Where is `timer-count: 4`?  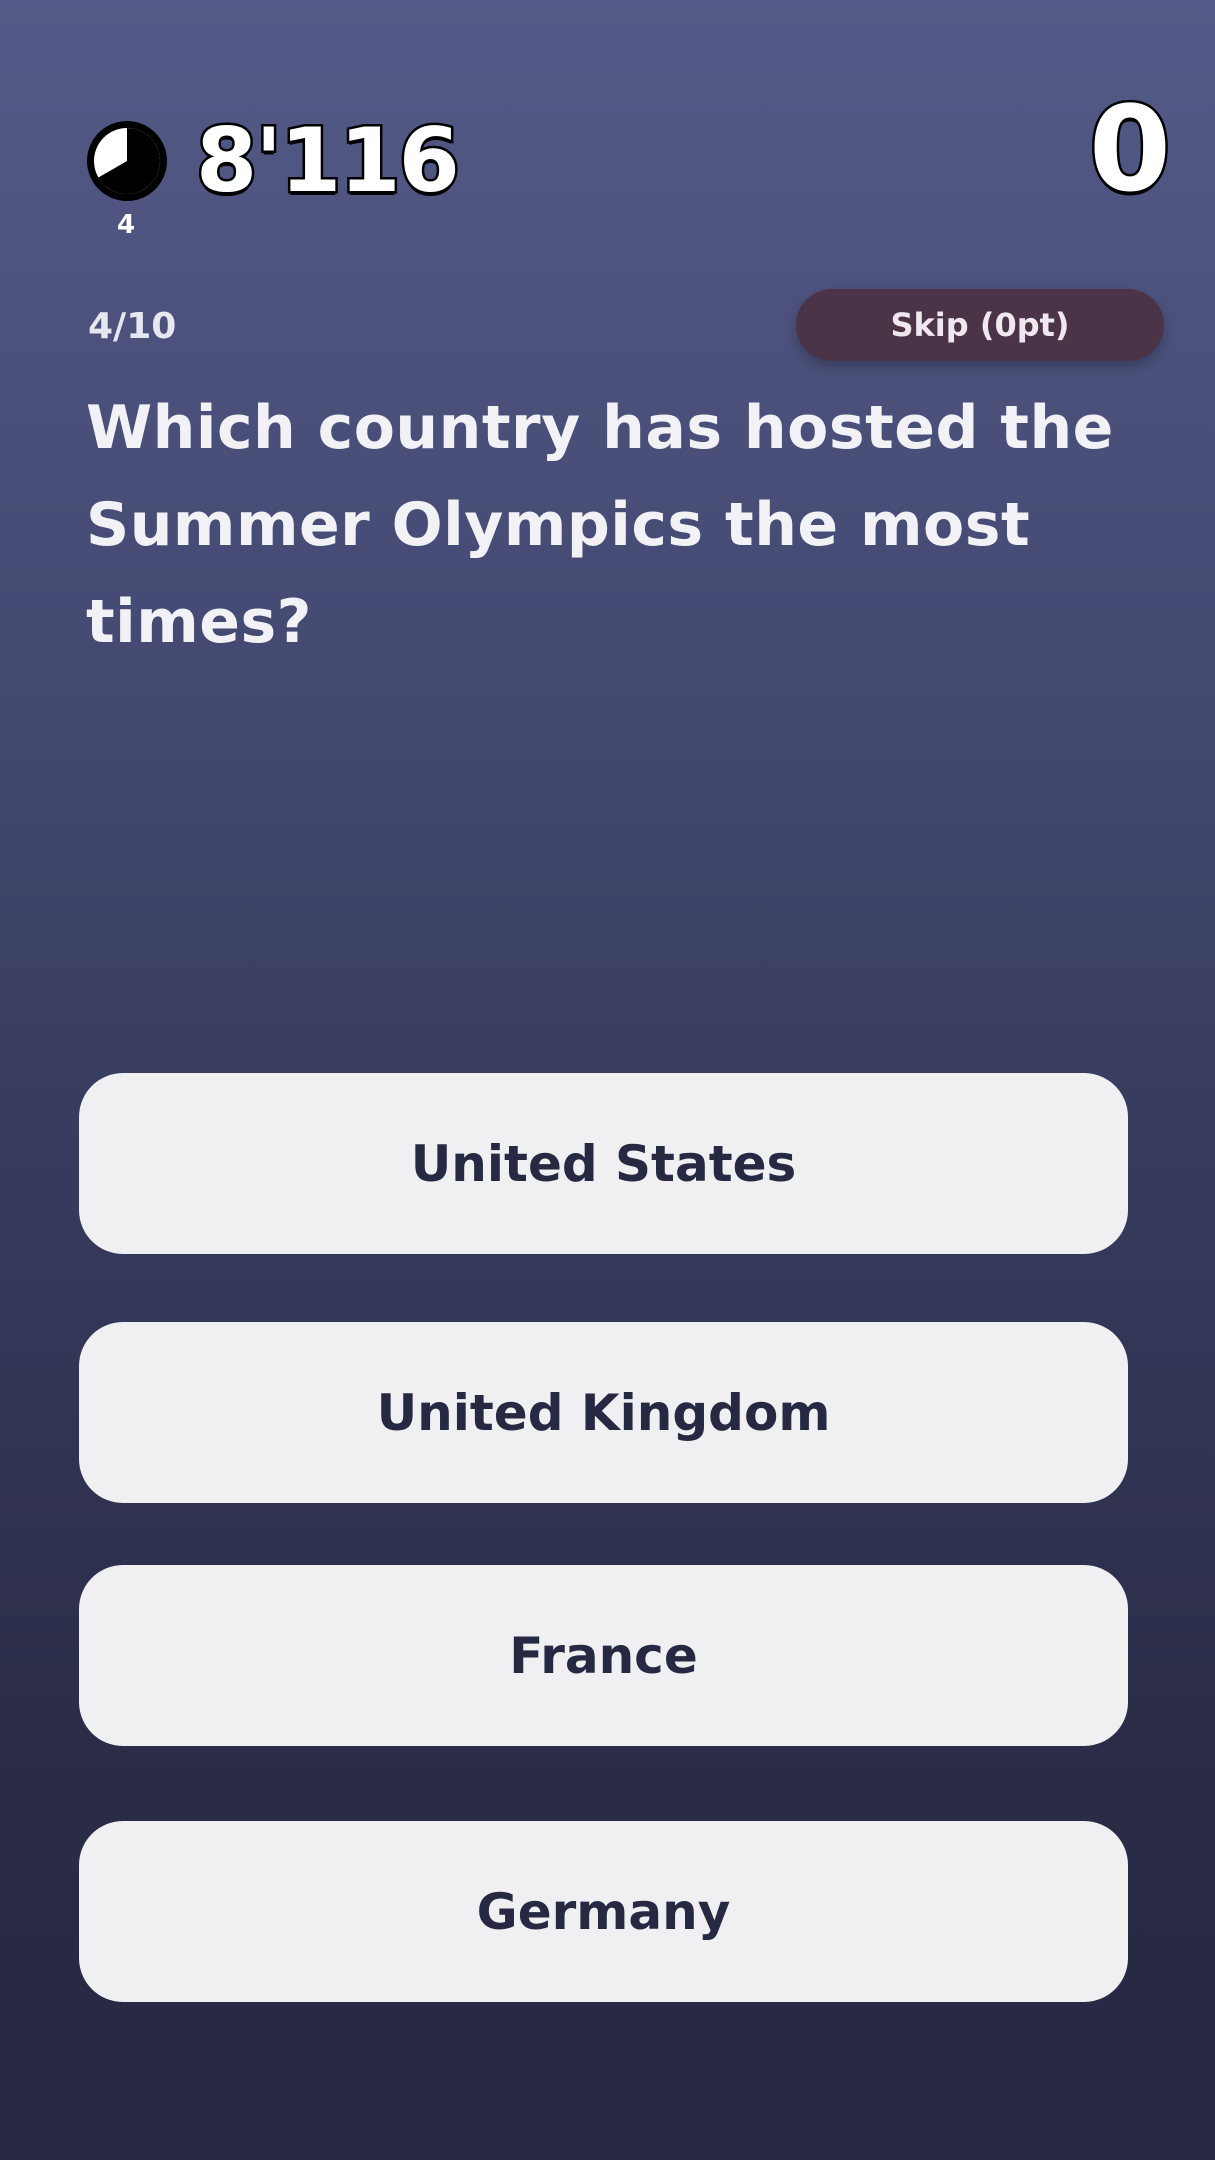 timer-count: 4 is located at coordinates (126, 225).